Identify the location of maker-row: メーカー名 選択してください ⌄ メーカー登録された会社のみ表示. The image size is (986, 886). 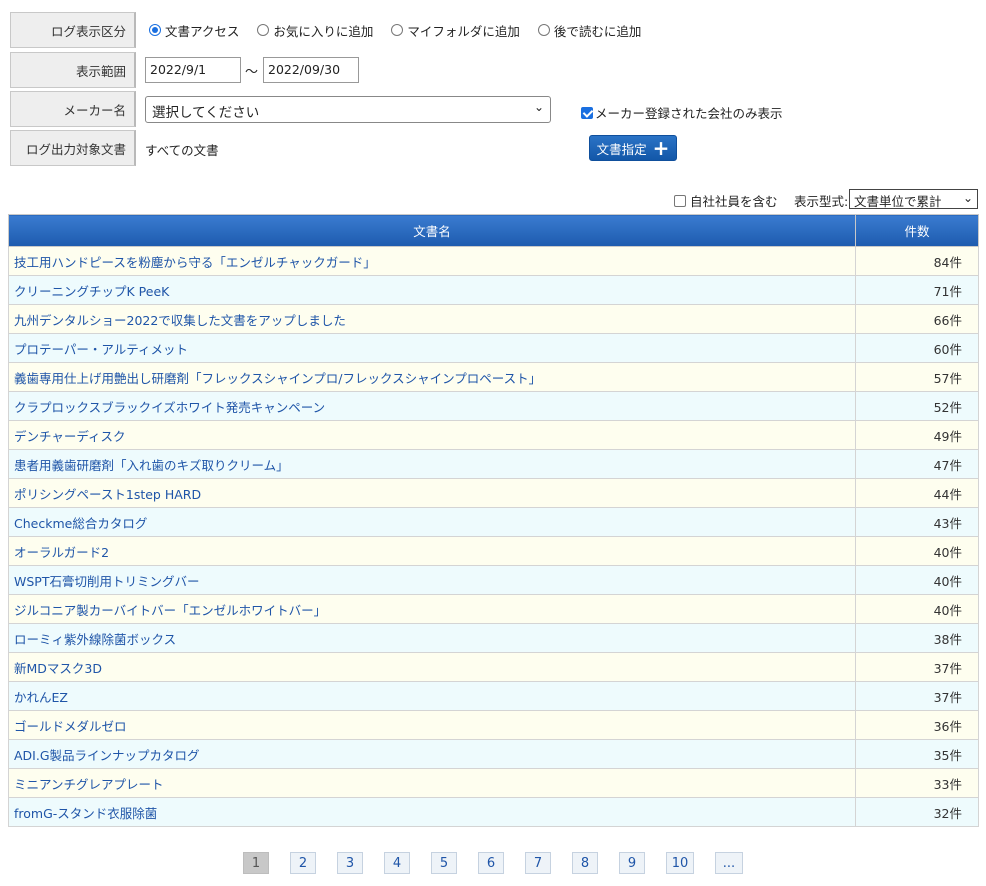
(490, 110).